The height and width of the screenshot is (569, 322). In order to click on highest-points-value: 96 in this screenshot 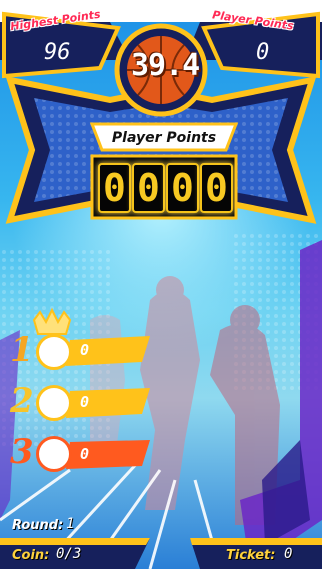, I will do `click(57, 52)`.